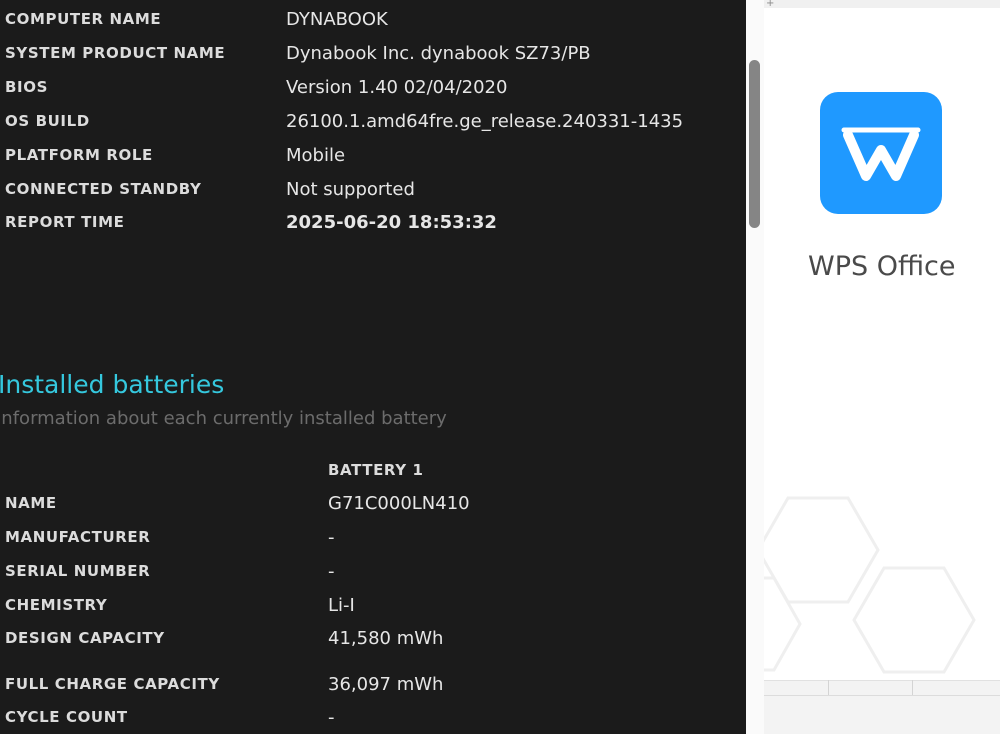 The image size is (1000, 734). Describe the element at coordinates (103, 189) in the screenshot. I see `info-key: CONNECTED STANDBY` at that location.